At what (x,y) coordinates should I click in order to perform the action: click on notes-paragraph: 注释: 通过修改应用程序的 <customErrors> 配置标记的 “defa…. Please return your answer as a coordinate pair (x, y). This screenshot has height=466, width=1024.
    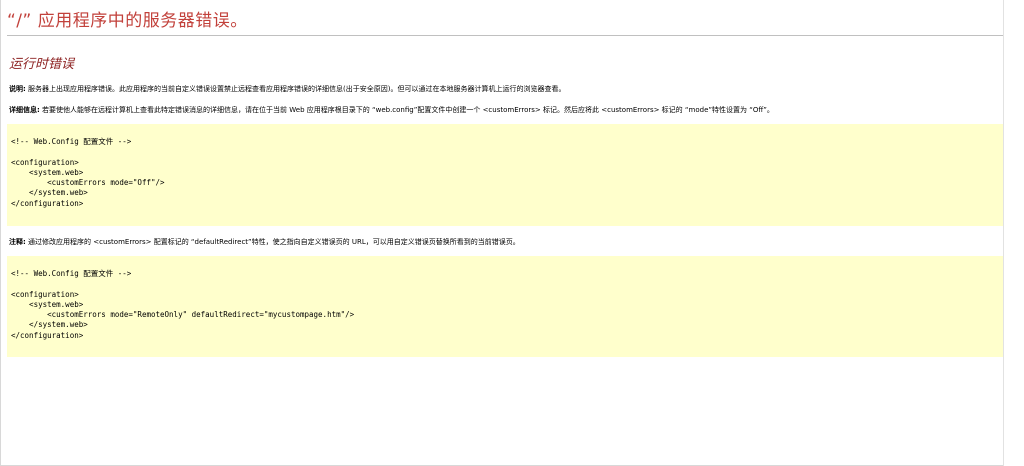
    Looking at the image, I should click on (264, 242).